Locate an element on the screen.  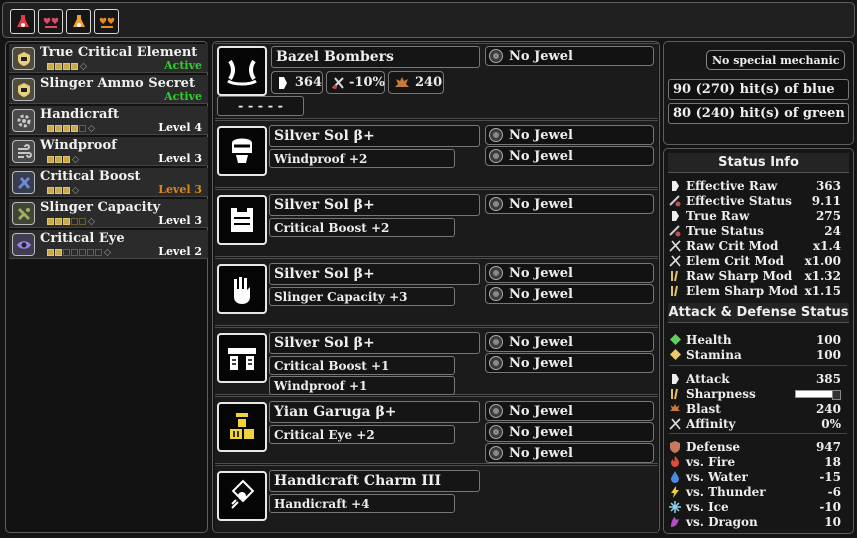
skill-row: Critical Boost Level 3 is located at coordinates (108, 182).